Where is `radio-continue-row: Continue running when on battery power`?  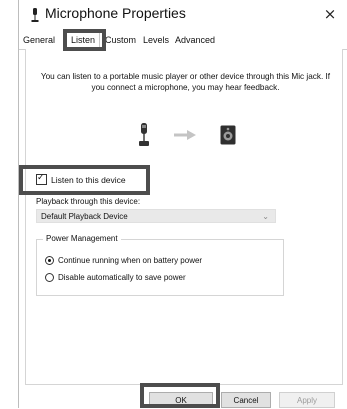
radio-continue-row: Continue running when on battery power is located at coordinates (123, 260).